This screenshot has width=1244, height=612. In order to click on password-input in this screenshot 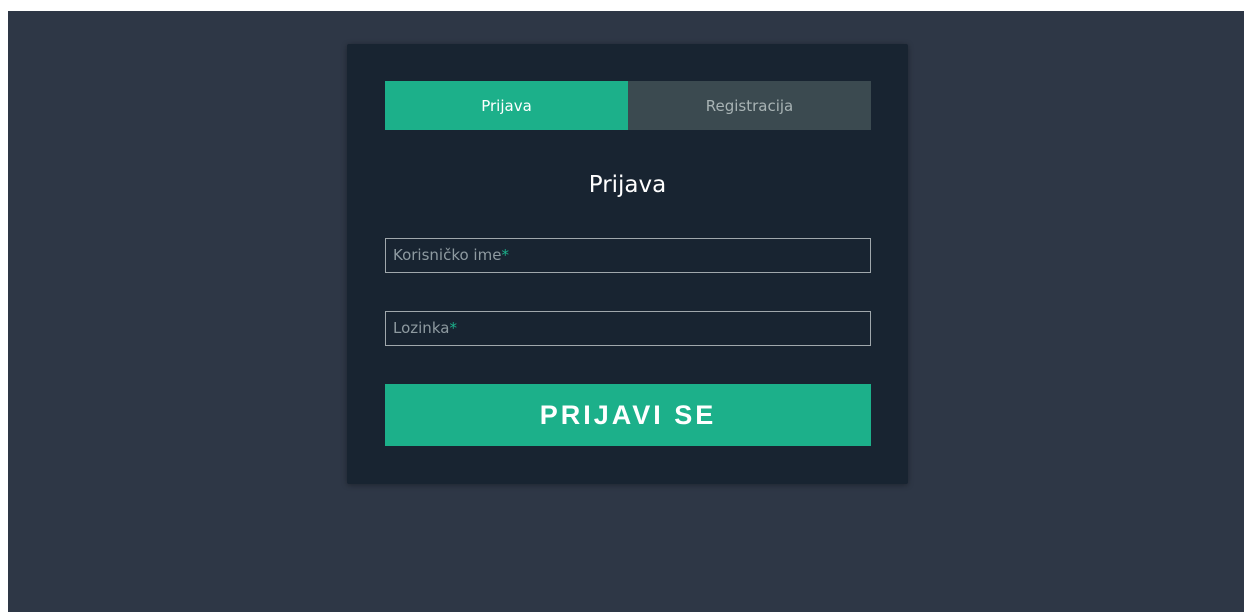, I will do `click(628, 328)`.